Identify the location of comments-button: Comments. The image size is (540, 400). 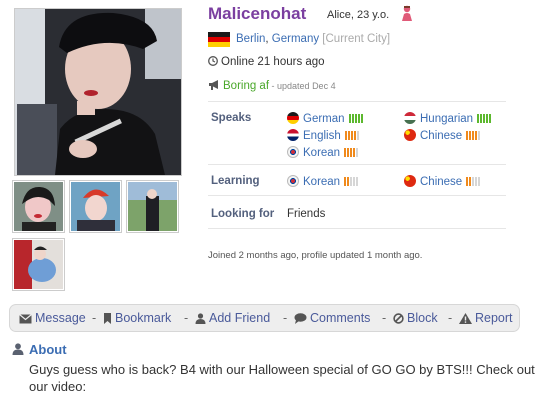
(332, 318).